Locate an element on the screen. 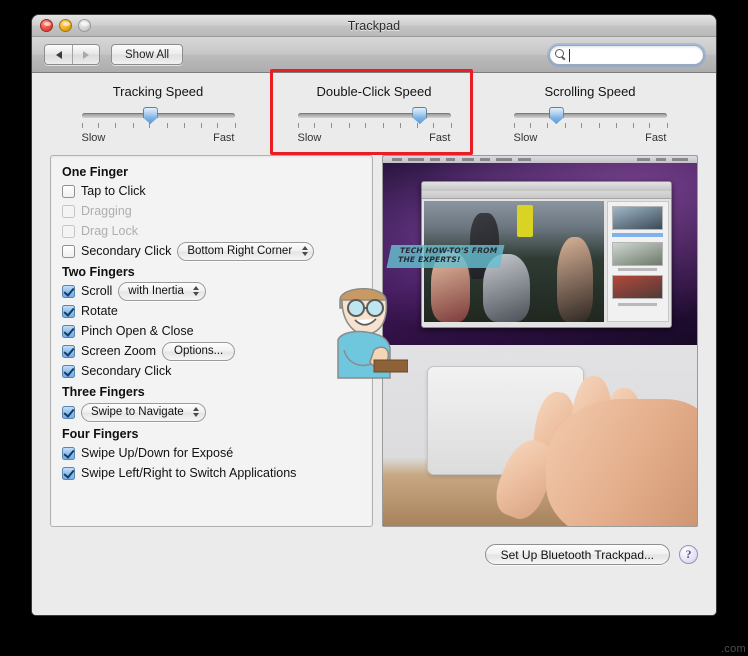 The image size is (748, 656). window-title: Trackpad is located at coordinates (374, 25).